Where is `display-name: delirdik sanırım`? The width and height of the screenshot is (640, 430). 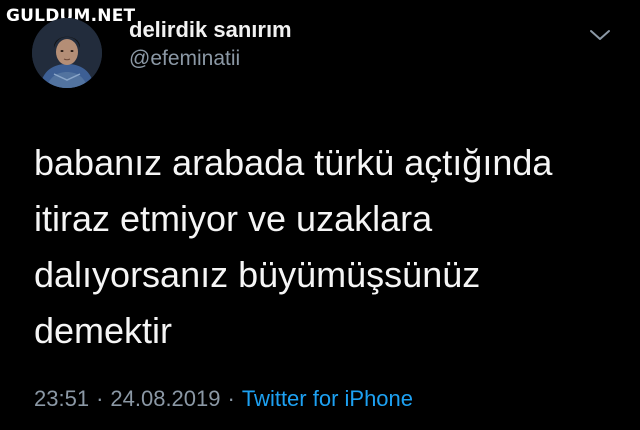 display-name: delirdik sanırım is located at coordinates (210, 30).